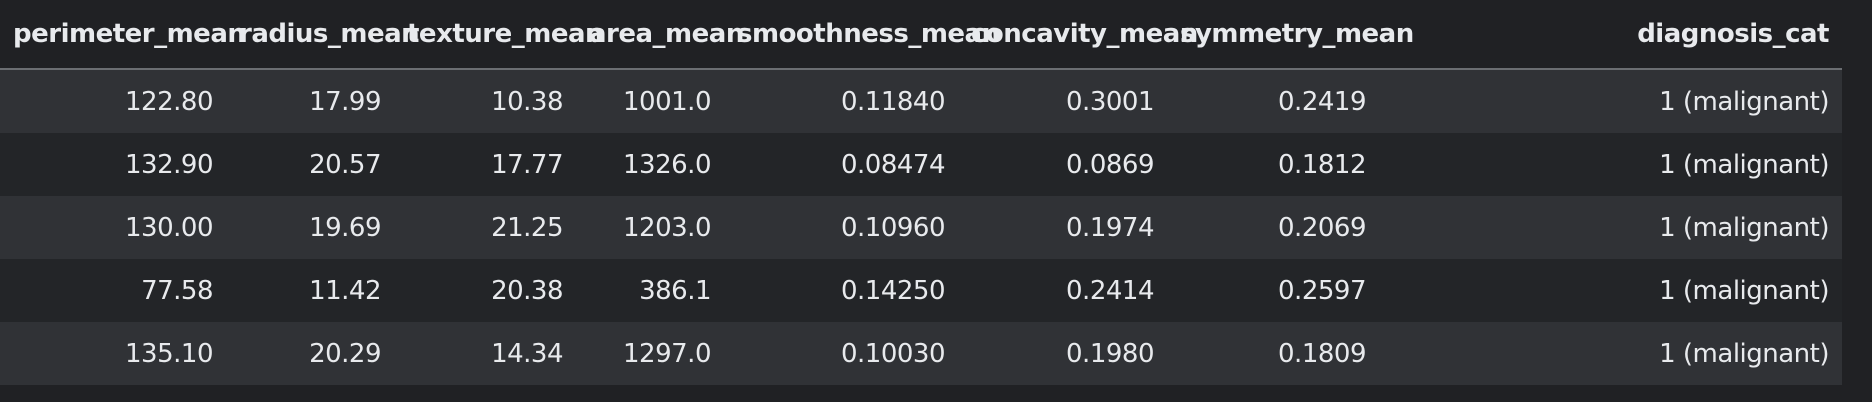 This screenshot has height=402, width=1872. I want to click on table-cell-concavity-mean: 0.1974, so click(1062, 227).